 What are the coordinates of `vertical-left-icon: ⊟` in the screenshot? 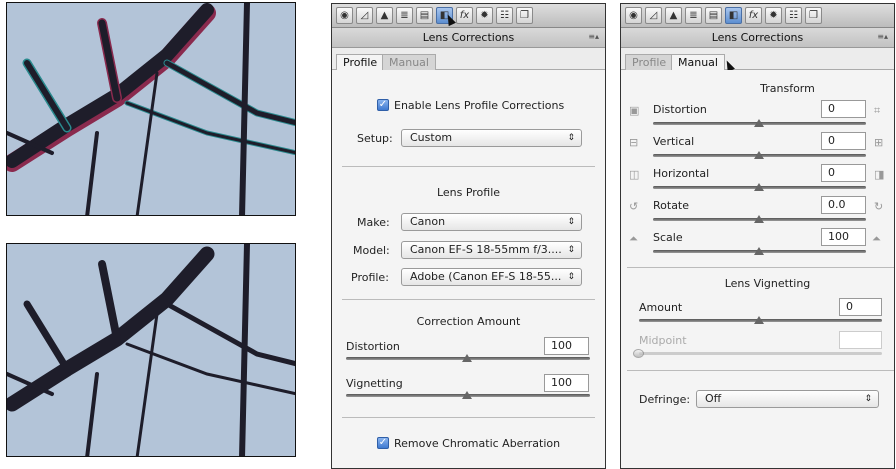 It's located at (634, 142).